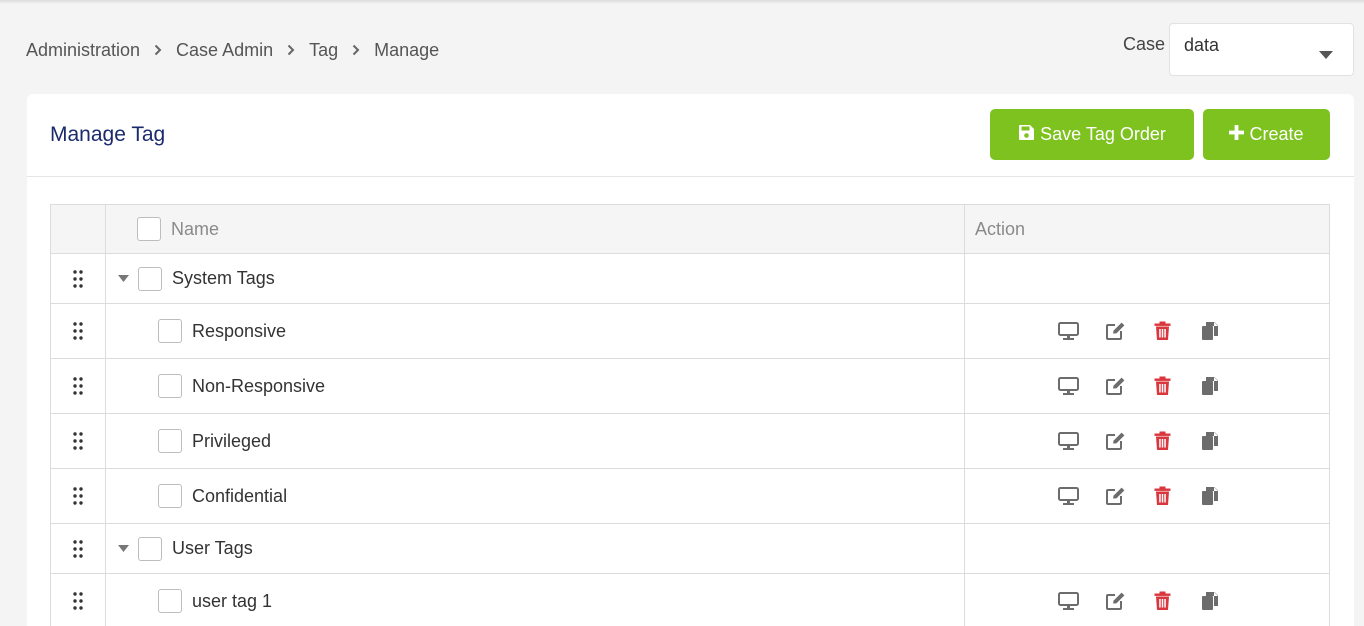 This screenshot has height=626, width=1364. What do you see at coordinates (682, 2) in the screenshot?
I see `top-shadow` at bounding box center [682, 2].